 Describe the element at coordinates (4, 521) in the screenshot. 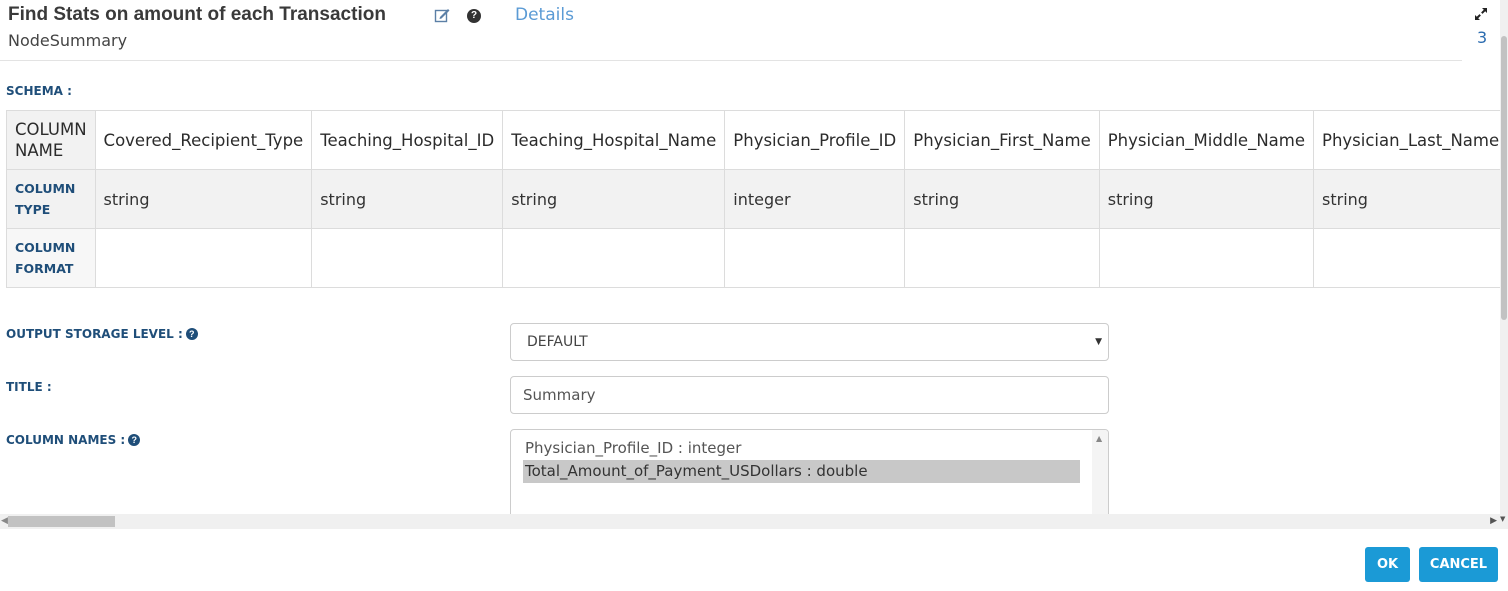

I see `scroll-left-arrow: ◀` at that location.